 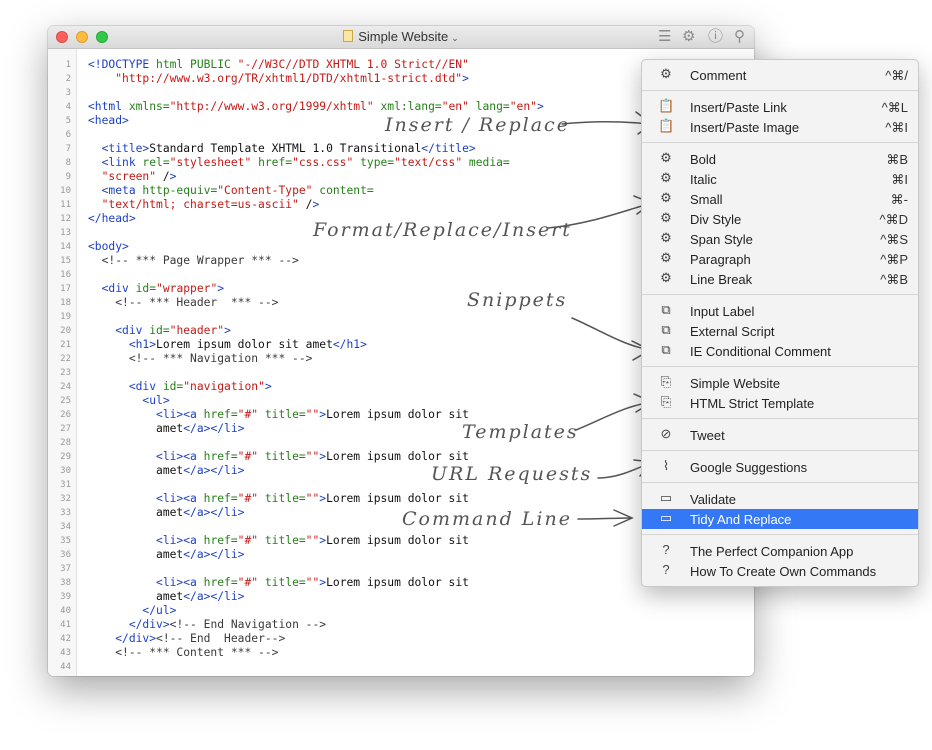 I want to click on menu-item-the-perfect-companion-app: ? The Perfect Companion App, so click(x=780, y=551).